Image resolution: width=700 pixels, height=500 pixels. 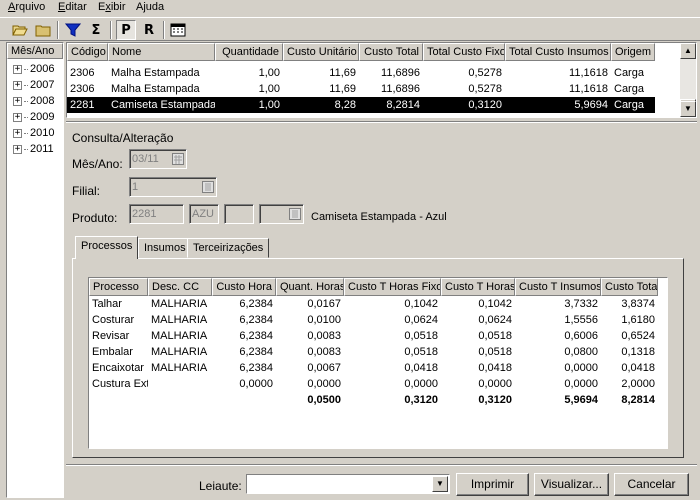 What do you see at coordinates (73, 30) in the screenshot?
I see `filter-icon` at bounding box center [73, 30].